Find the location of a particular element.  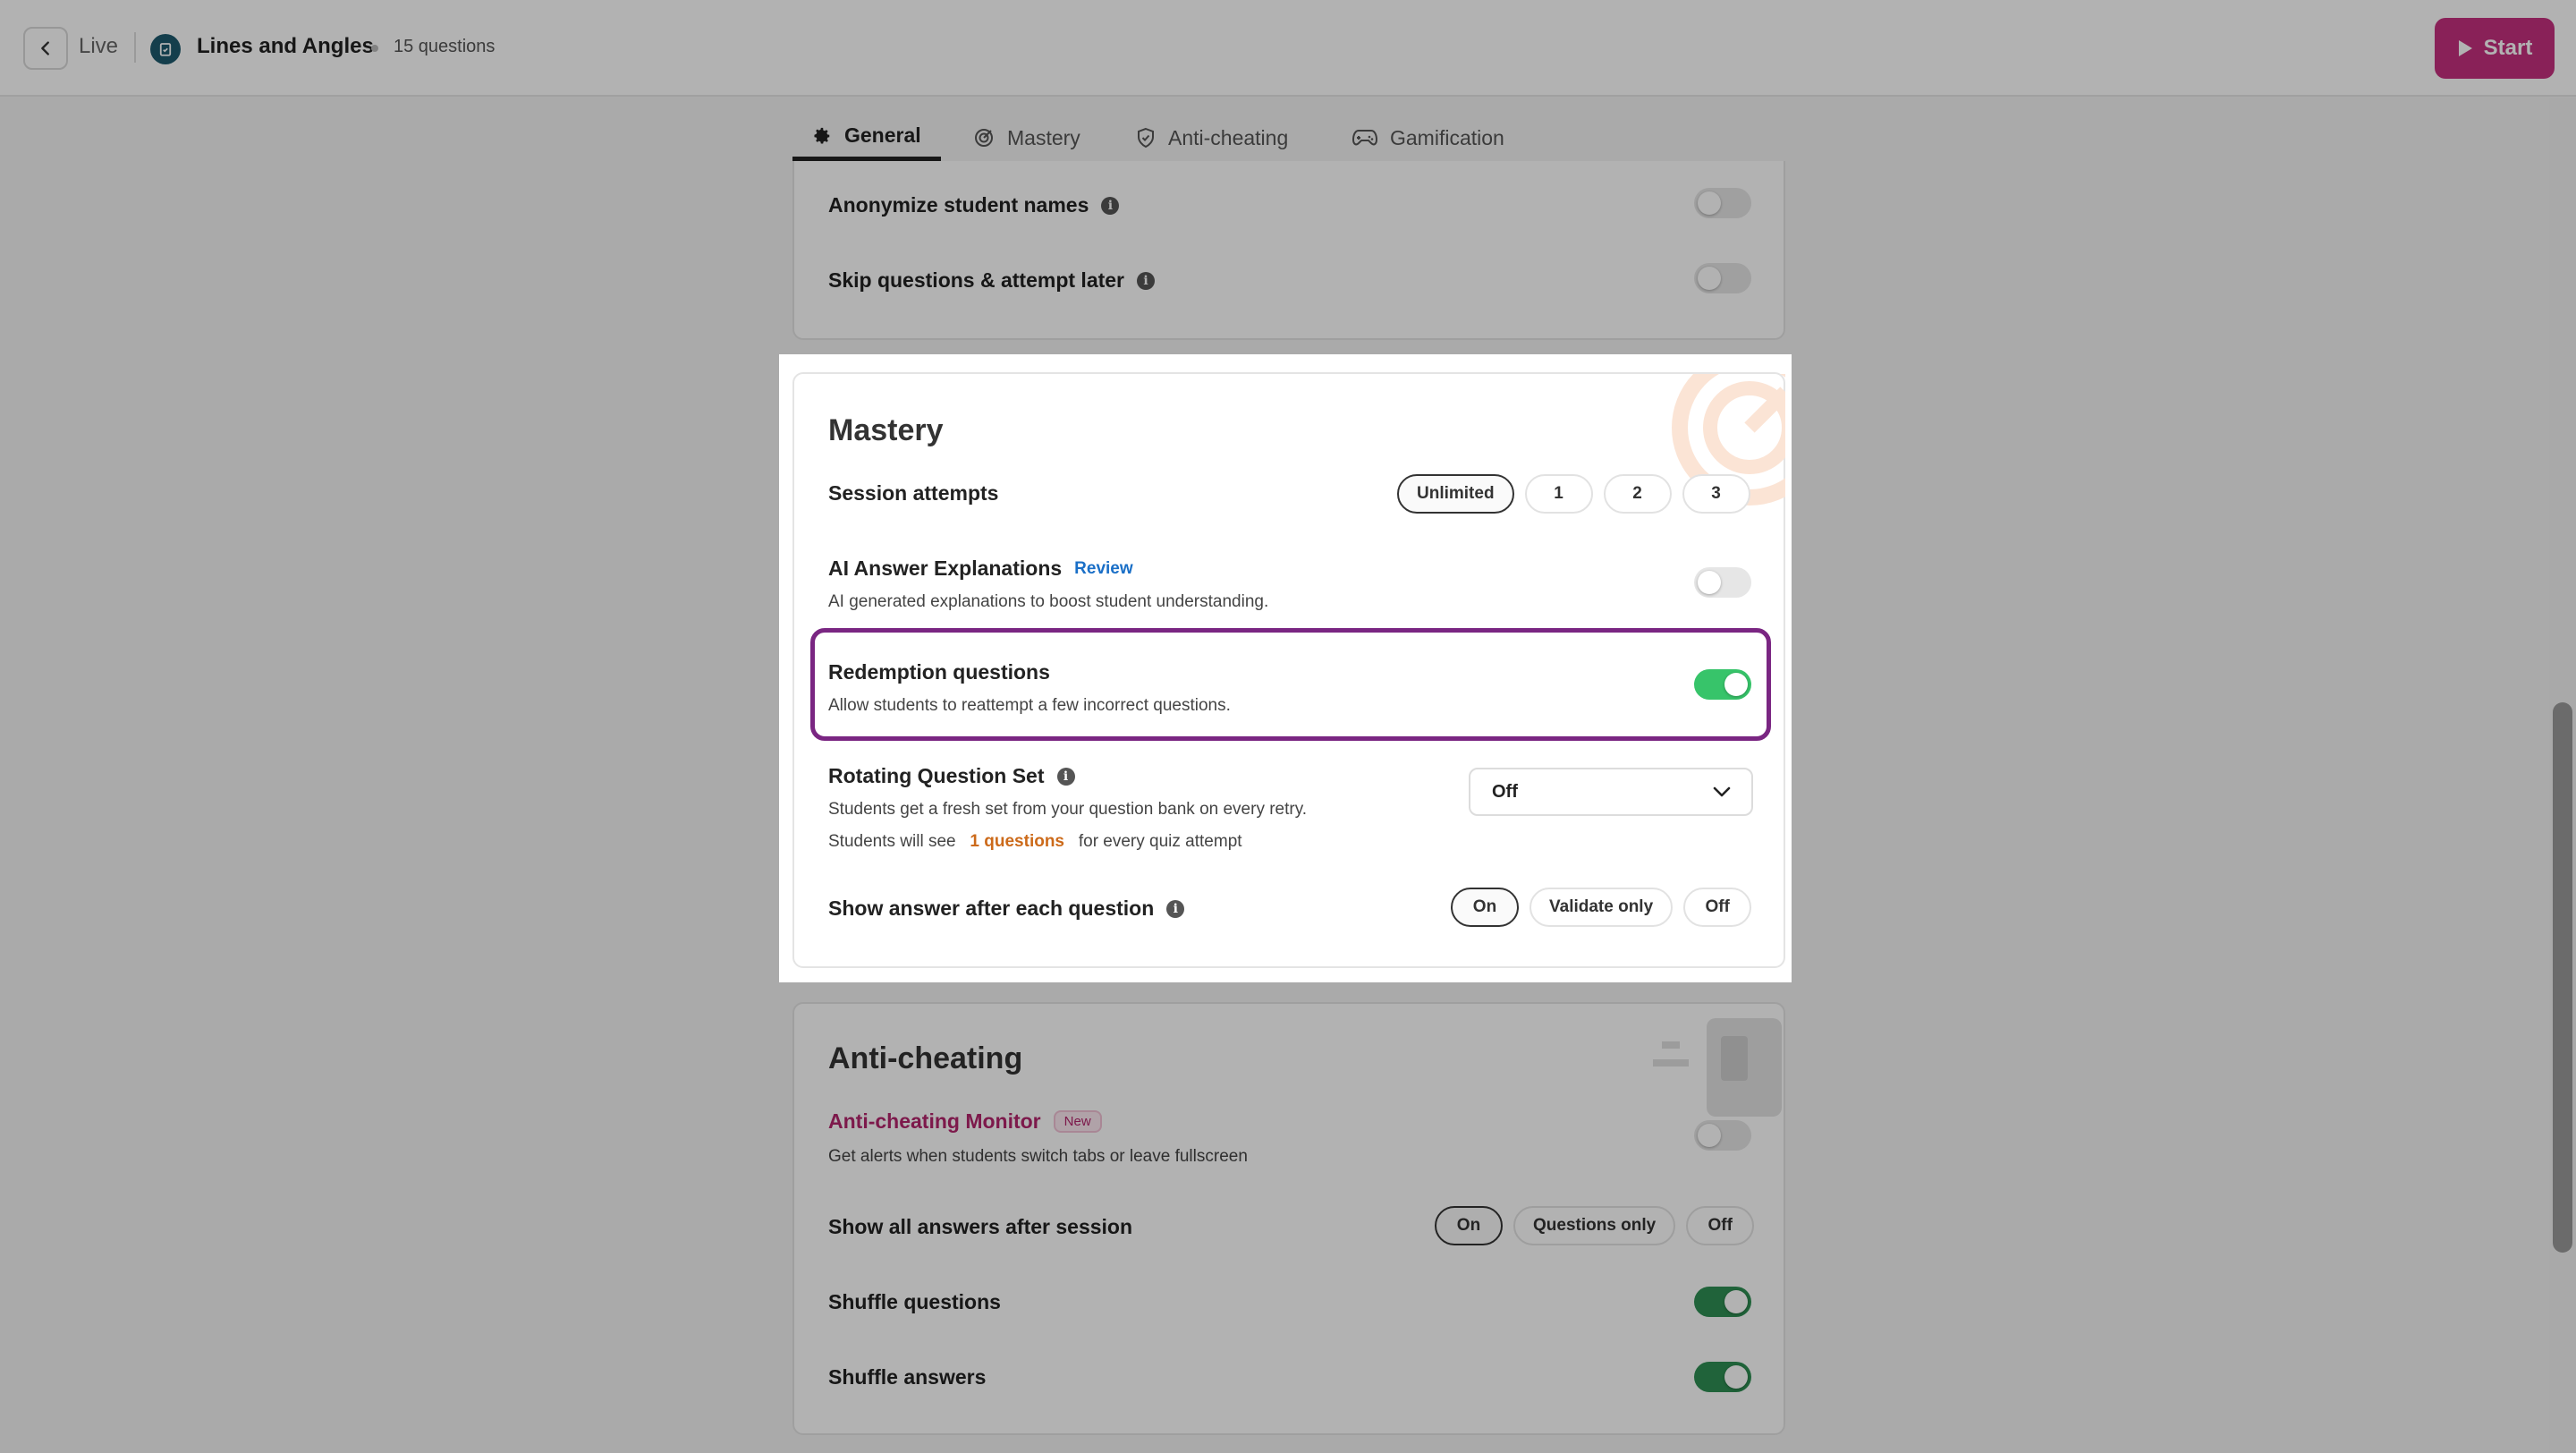

show-all-answers-row: Show all answers after session is located at coordinates (980, 1227).